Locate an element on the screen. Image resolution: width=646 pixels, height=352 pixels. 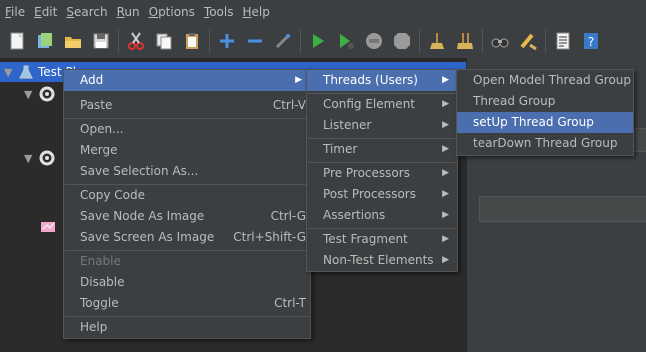
menu-item-post-processors: Post Processors ▶ is located at coordinates (382, 194).